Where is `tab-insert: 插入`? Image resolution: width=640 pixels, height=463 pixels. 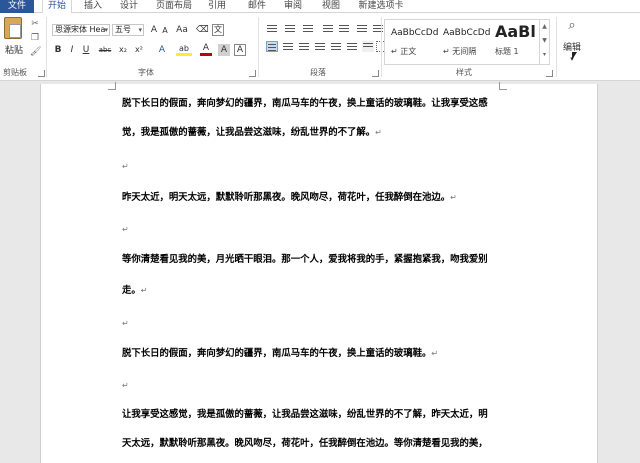
tab-insert: 插入 is located at coordinates (93, 6).